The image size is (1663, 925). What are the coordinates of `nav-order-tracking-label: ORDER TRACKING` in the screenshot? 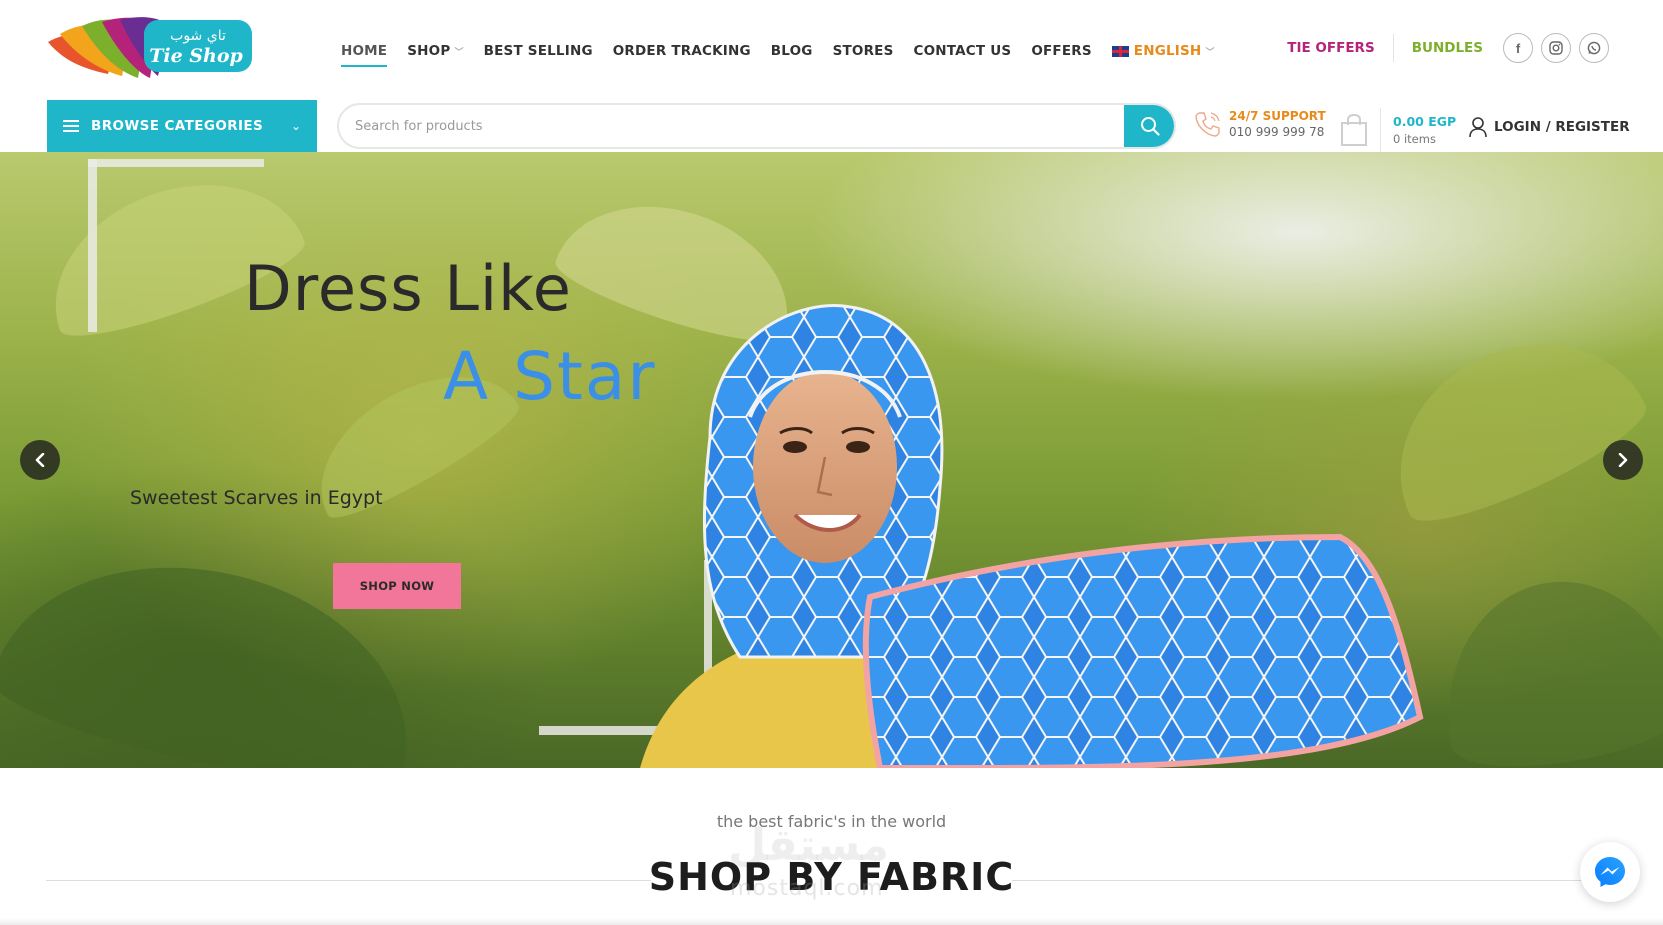 It's located at (681, 51).